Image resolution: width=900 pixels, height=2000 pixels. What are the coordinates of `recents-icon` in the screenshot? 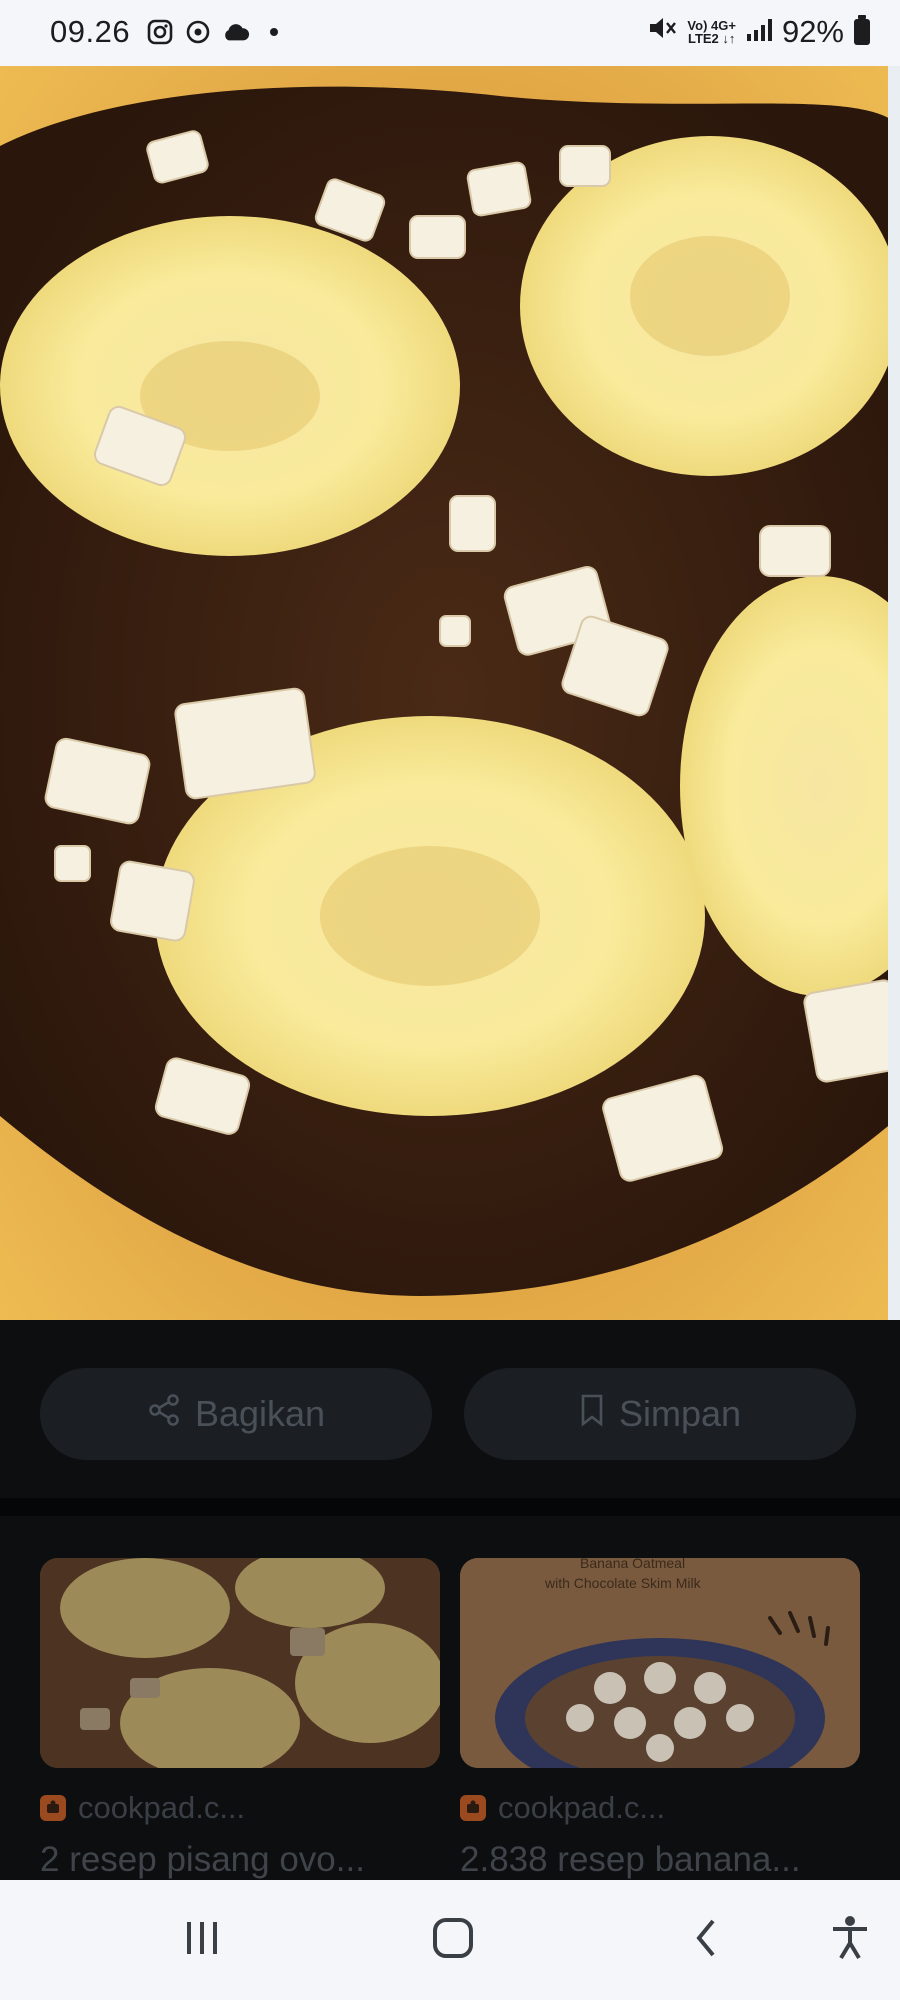 It's located at (202, 1940).